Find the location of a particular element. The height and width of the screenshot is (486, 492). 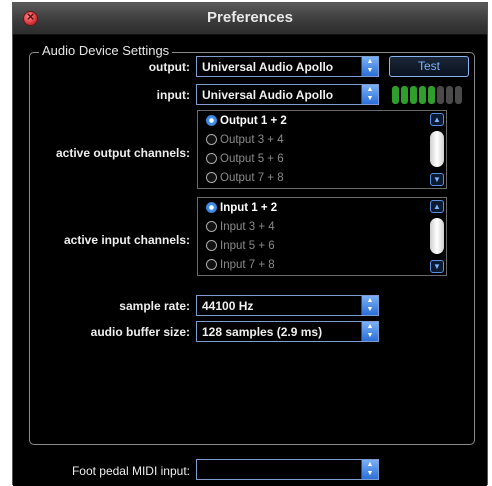

input-channel-option-label: Input 7 + 8 is located at coordinates (247, 265).